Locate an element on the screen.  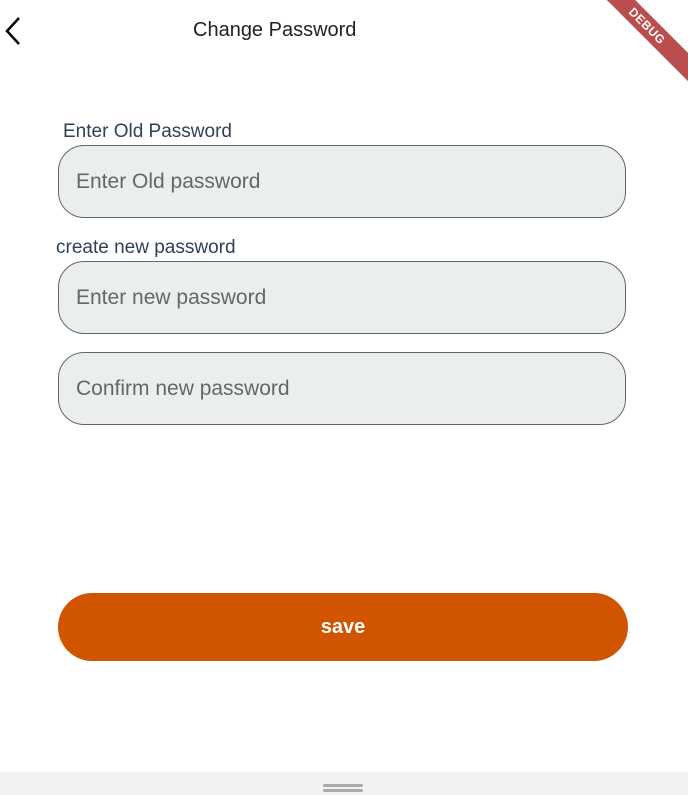
new-password-field is located at coordinates (342, 297).